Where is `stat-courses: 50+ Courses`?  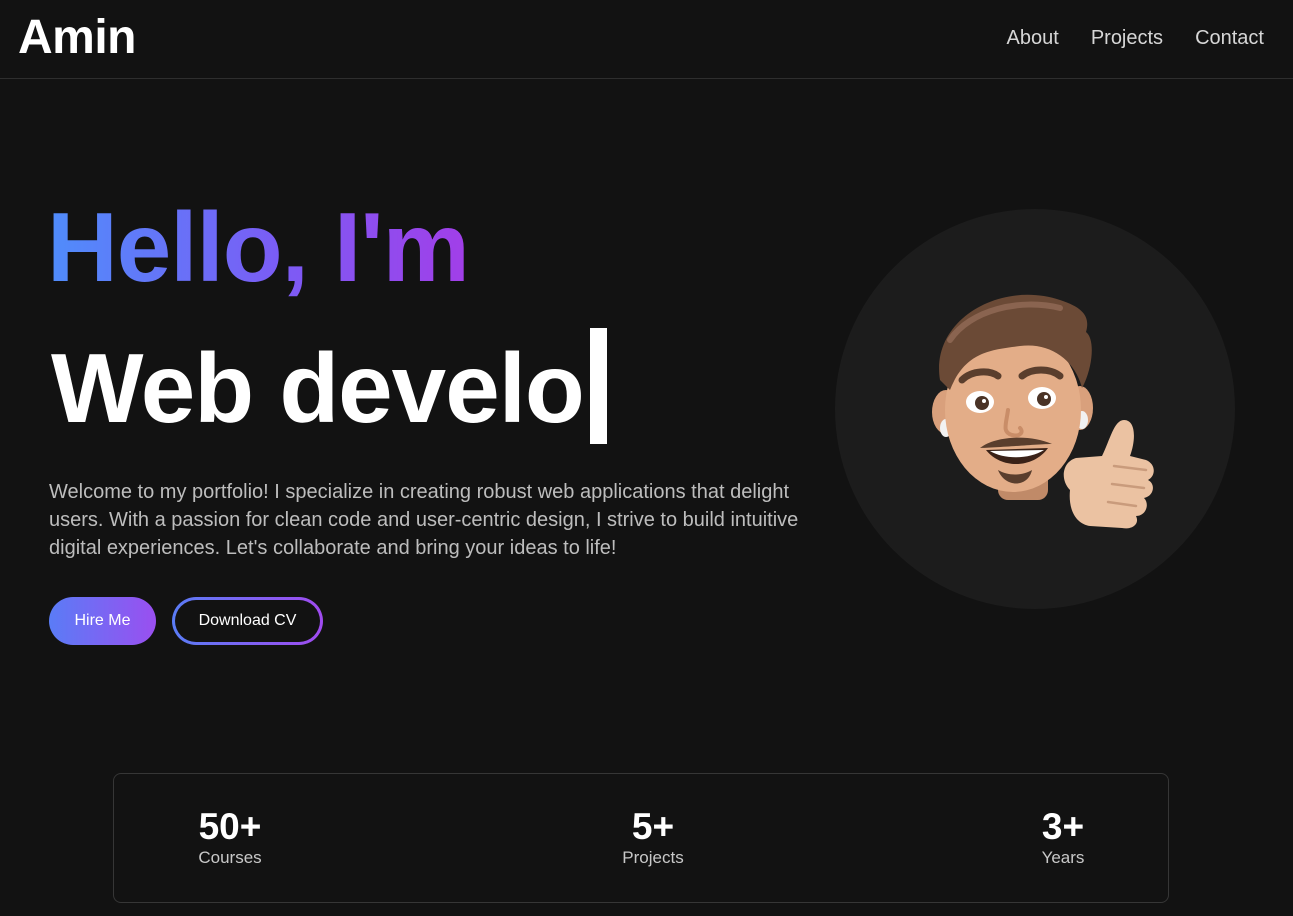
stat-courses: 50+ Courses is located at coordinates (230, 837).